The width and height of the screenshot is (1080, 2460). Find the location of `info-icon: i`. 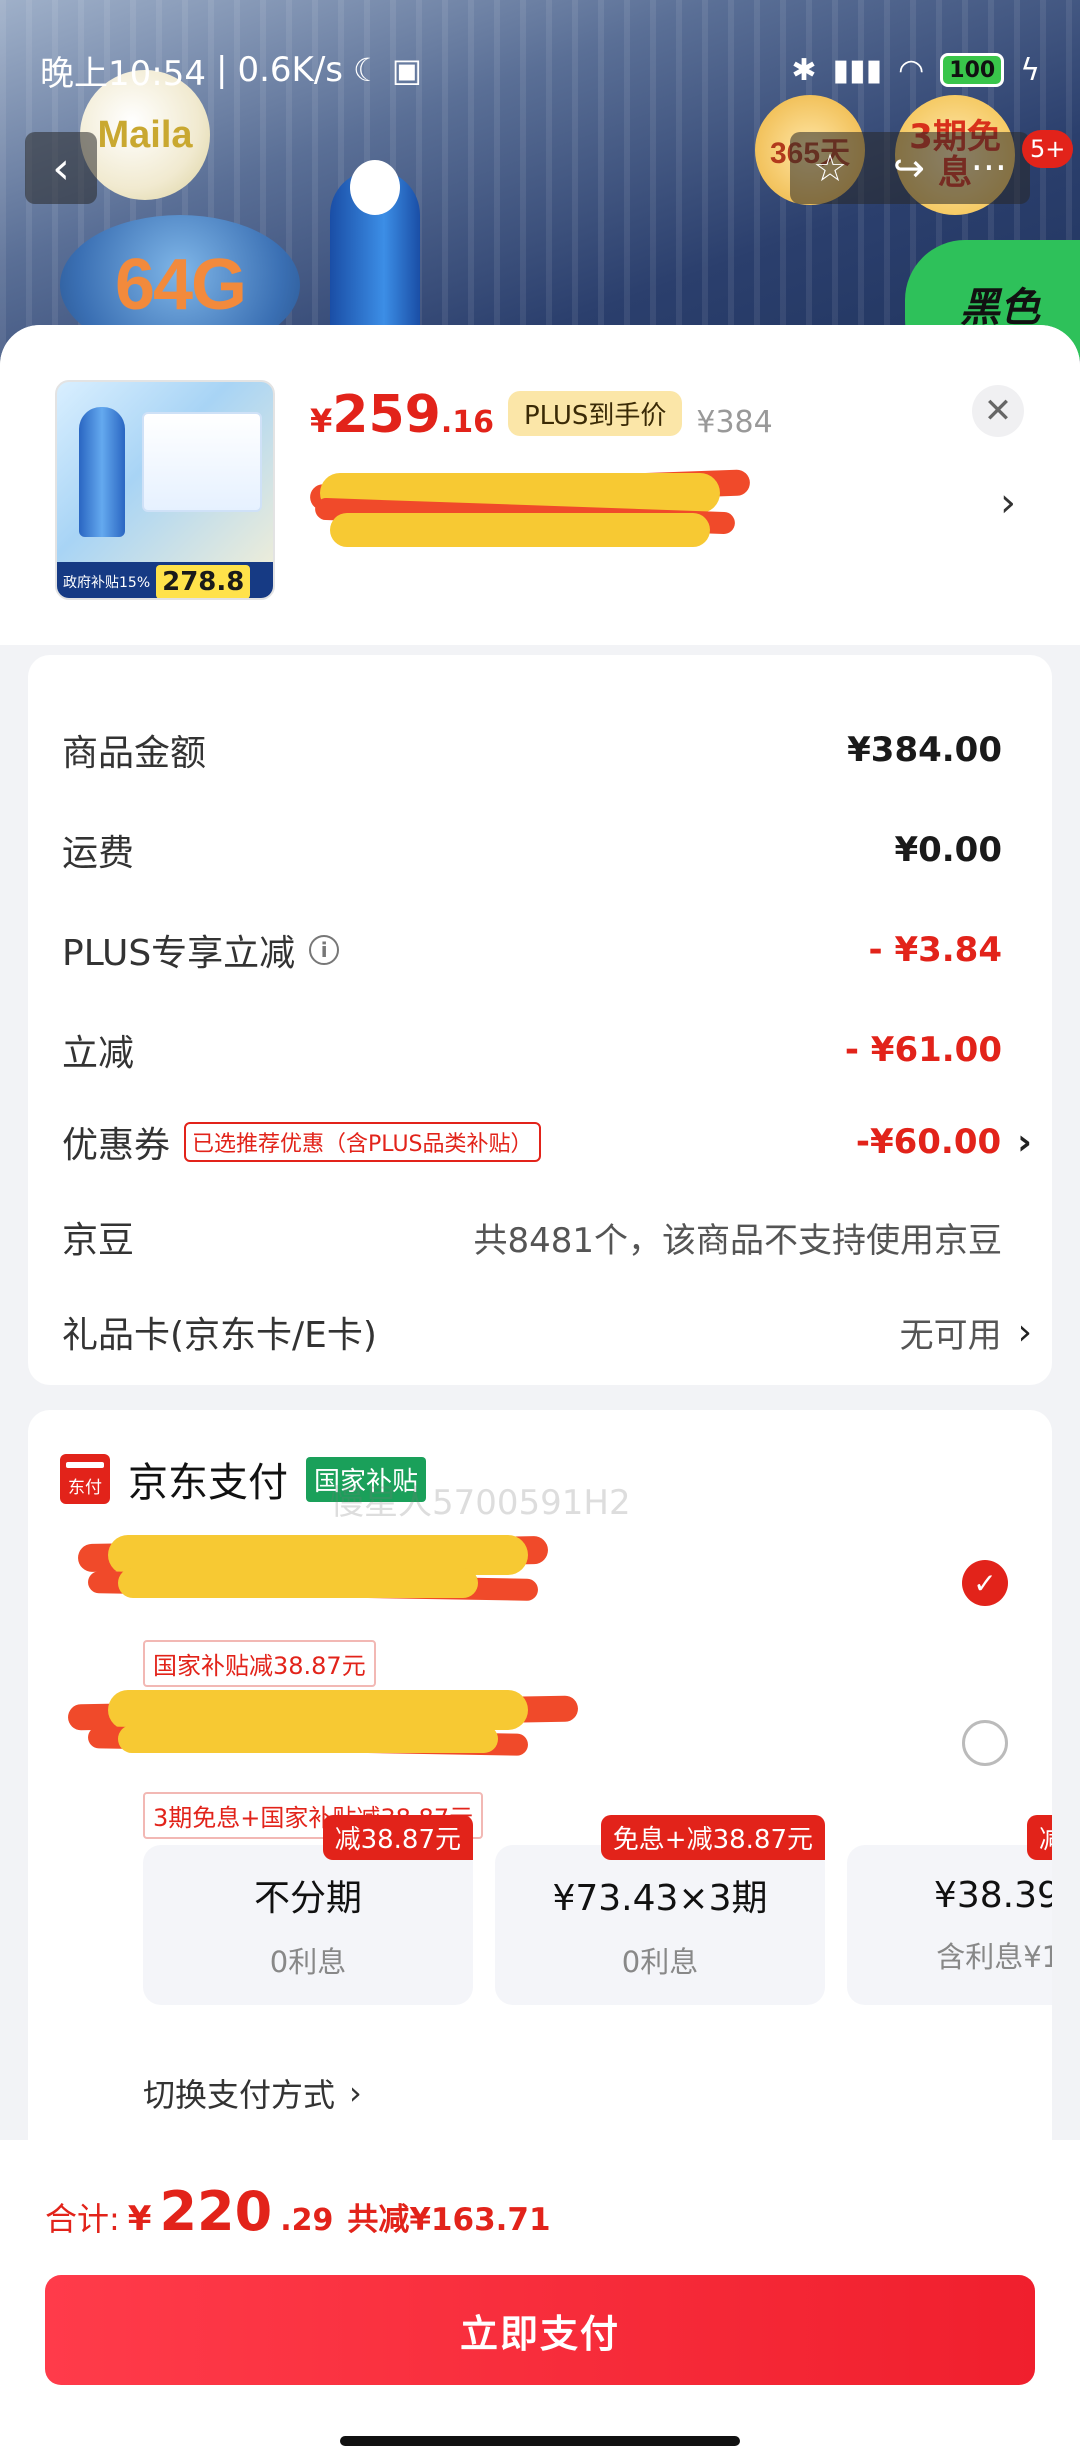

info-icon: i is located at coordinates (324, 950).